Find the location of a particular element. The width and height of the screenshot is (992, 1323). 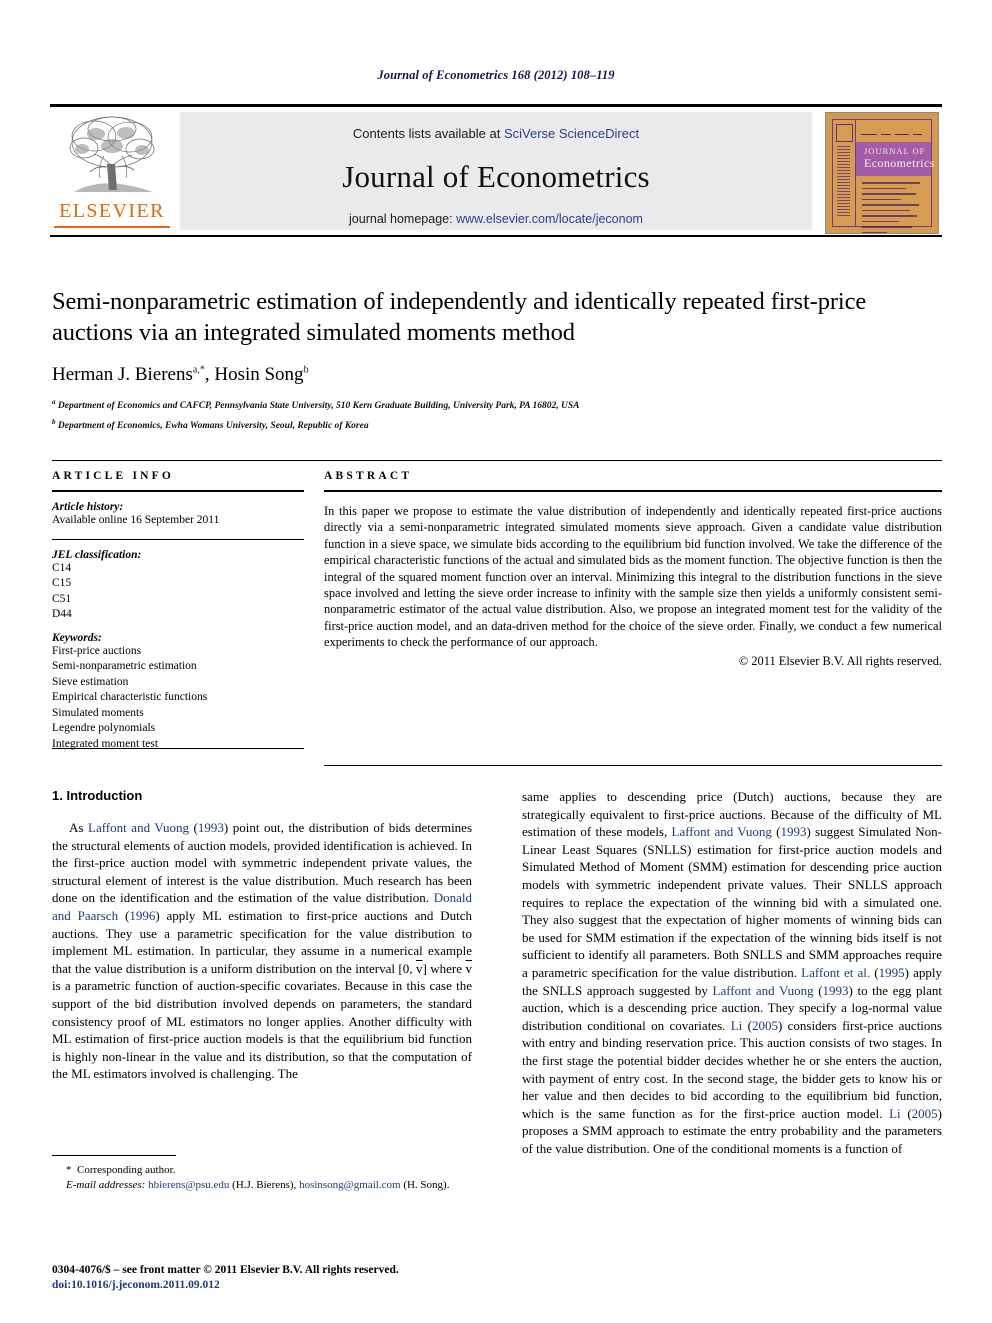

author-1-affiliation-marker: a,* is located at coordinates (199, 370).